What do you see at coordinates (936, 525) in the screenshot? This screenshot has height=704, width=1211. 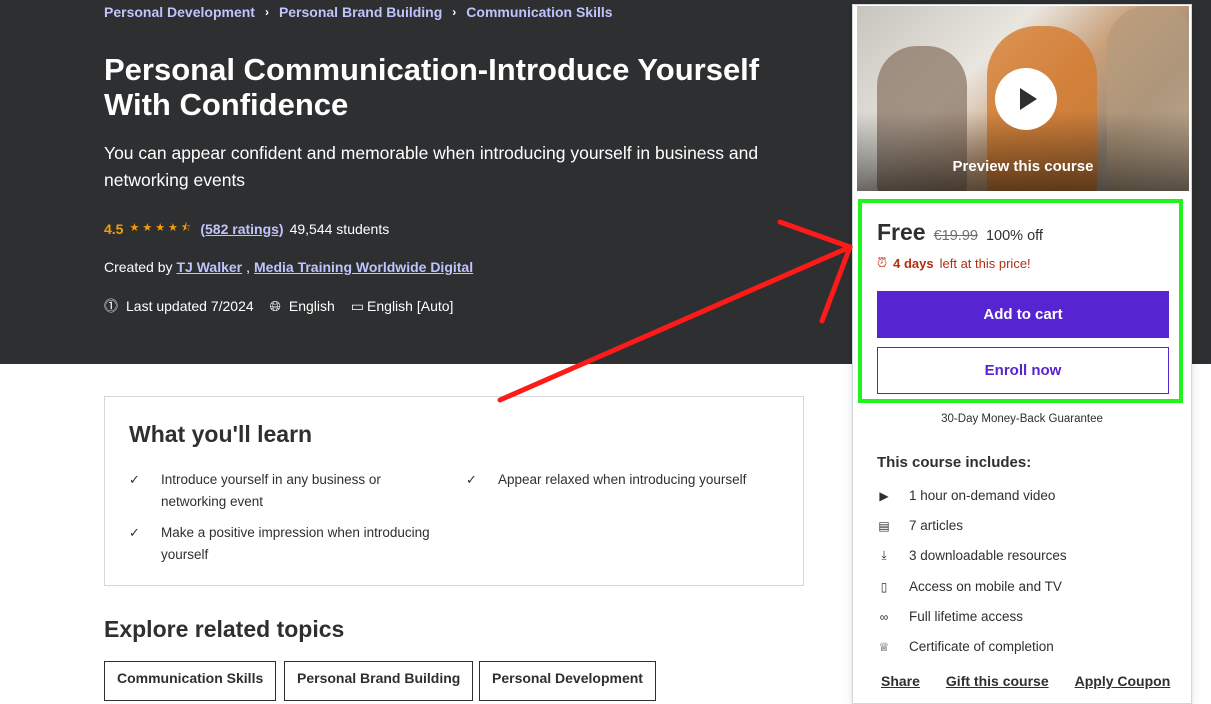 I see `include-text: 7 articles` at bounding box center [936, 525].